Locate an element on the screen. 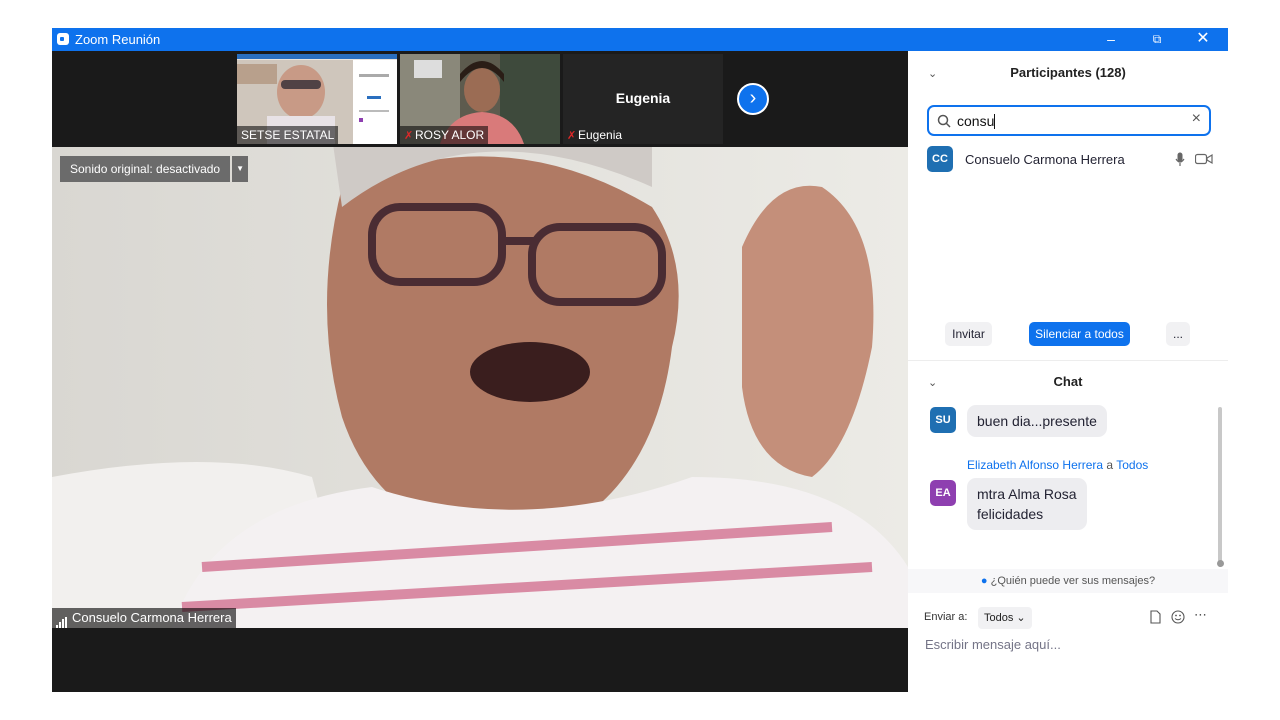 This screenshot has width=1280, height=720. more-icon: ⋯ is located at coordinates (1200, 615).